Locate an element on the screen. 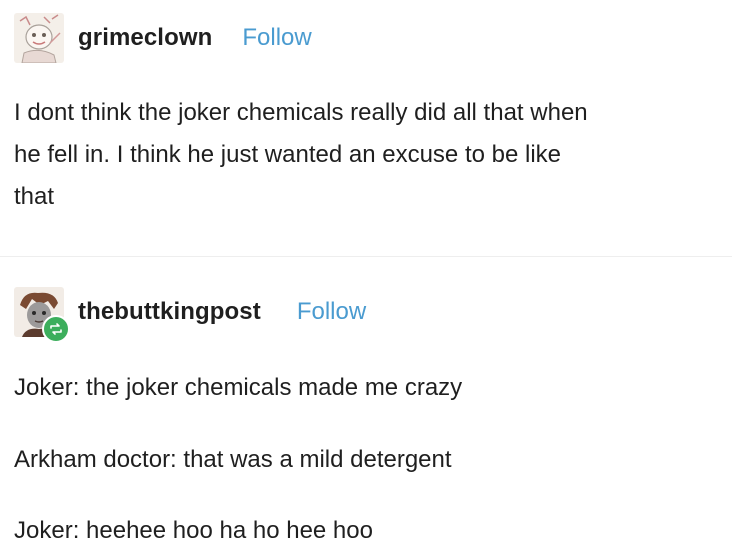 This screenshot has height=549, width=732. reblog-icon is located at coordinates (56, 329).